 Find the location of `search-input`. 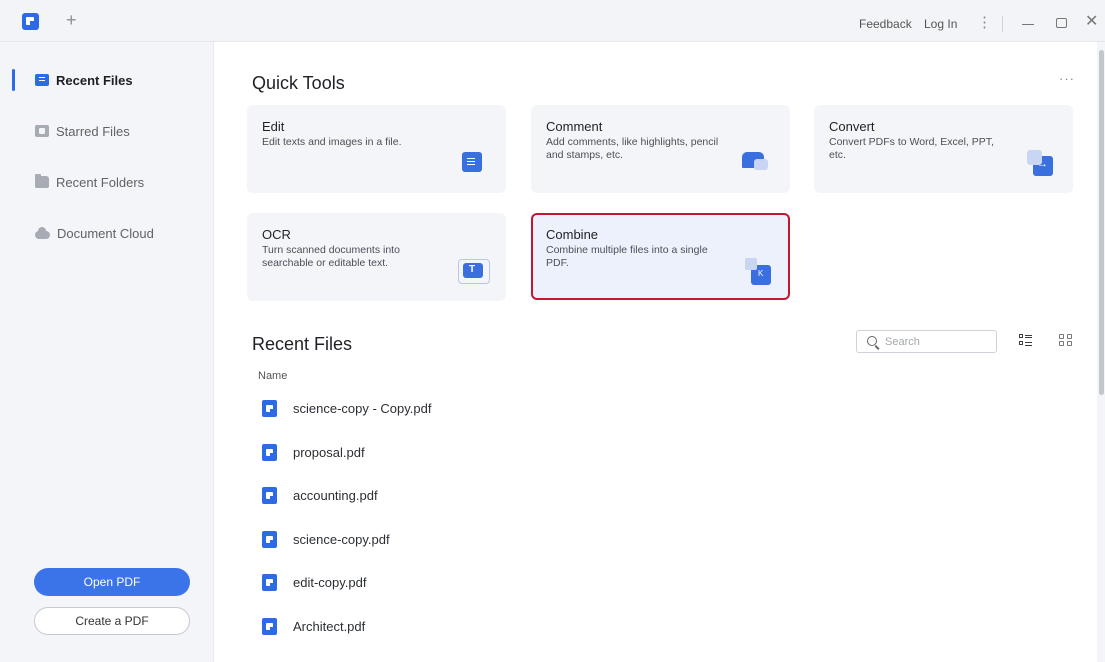

search-input is located at coordinates (937, 342).